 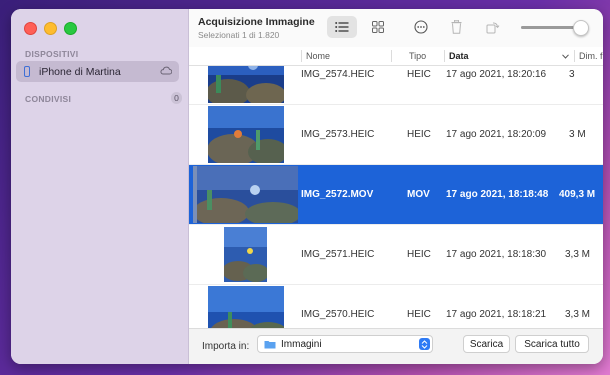 I want to click on sidebar-item-iphone: iPhone di Martina, so click(x=97, y=71).